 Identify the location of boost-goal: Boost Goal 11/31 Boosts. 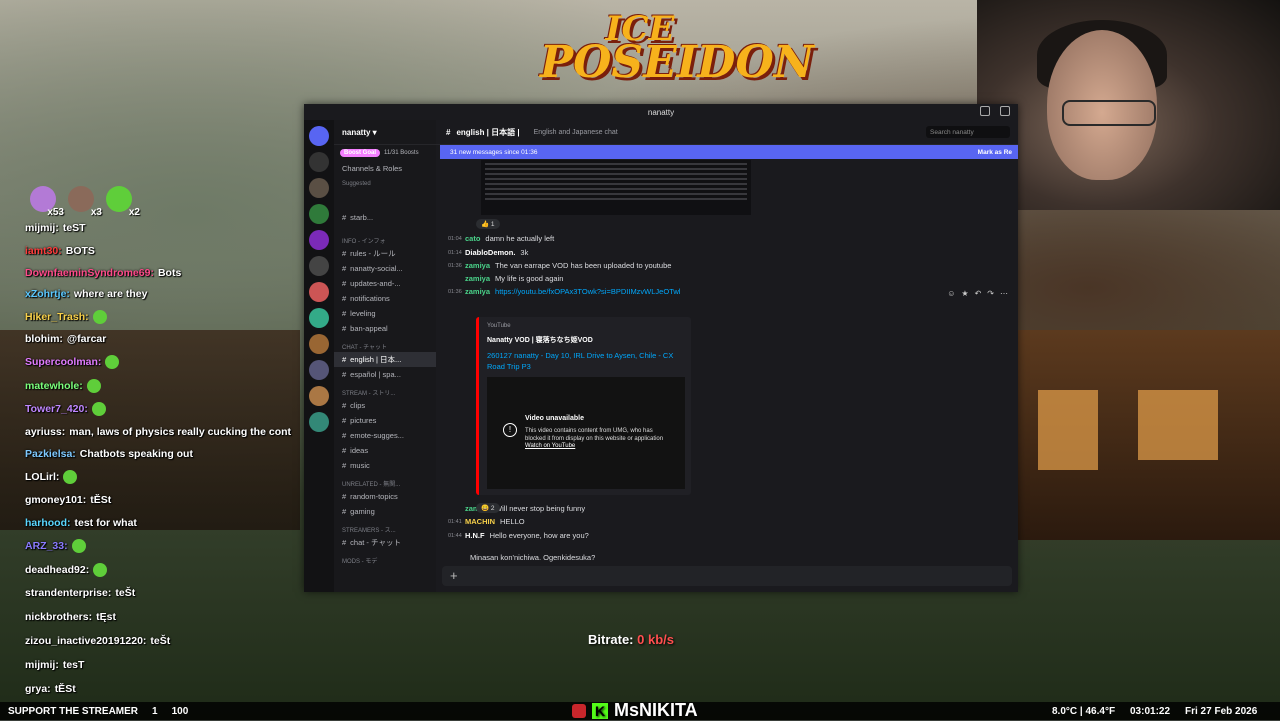
(385, 153).